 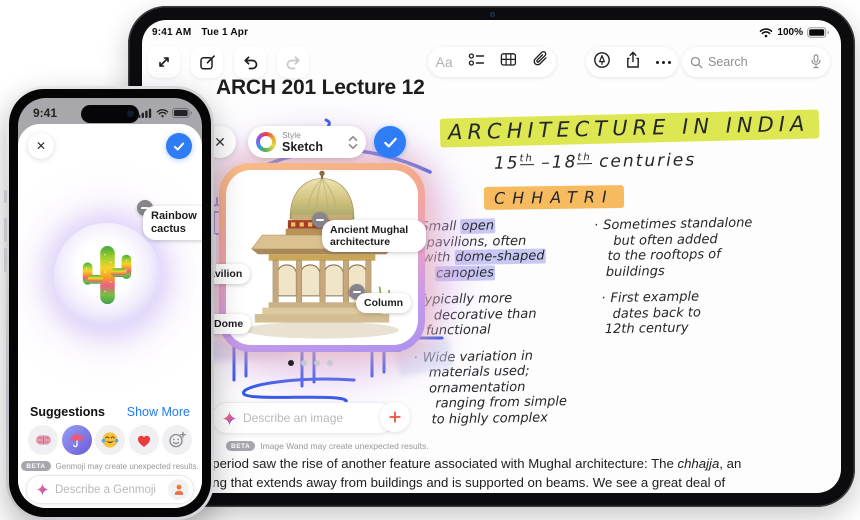 What do you see at coordinates (127, 466) in the screenshot?
I see `genmoji-disclaimer-text: Genmoji may create unexpected results.` at bounding box center [127, 466].